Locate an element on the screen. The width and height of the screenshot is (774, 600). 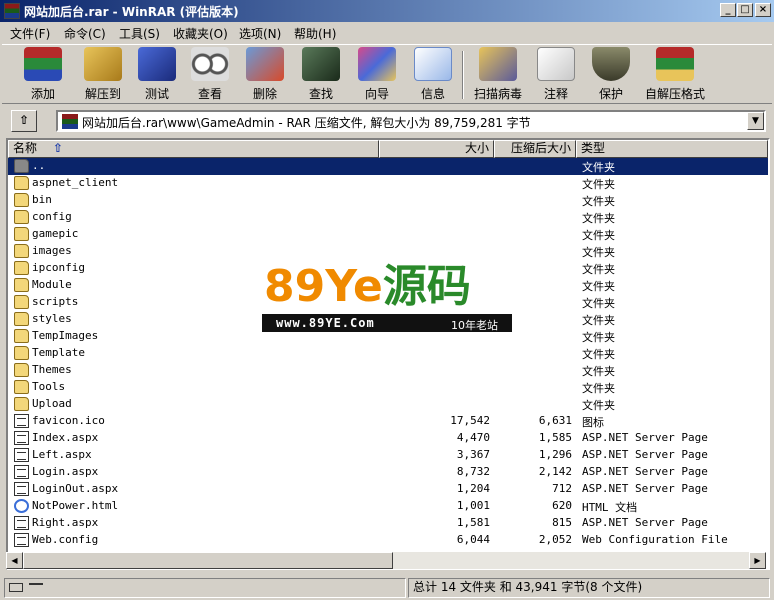
wizard-button: 向导 is located at coordinates (377, 74).